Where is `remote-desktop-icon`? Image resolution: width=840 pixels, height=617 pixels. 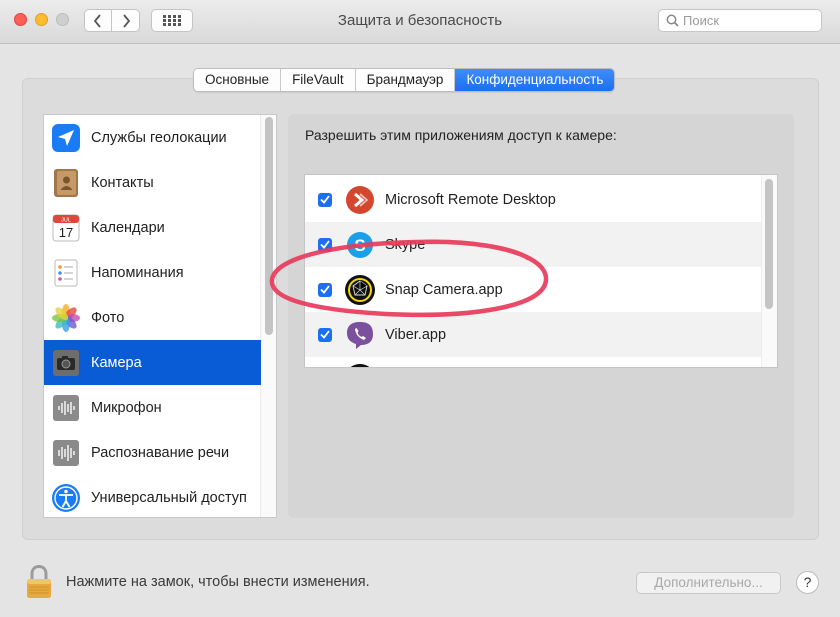
remote-desktop-icon is located at coordinates (360, 200).